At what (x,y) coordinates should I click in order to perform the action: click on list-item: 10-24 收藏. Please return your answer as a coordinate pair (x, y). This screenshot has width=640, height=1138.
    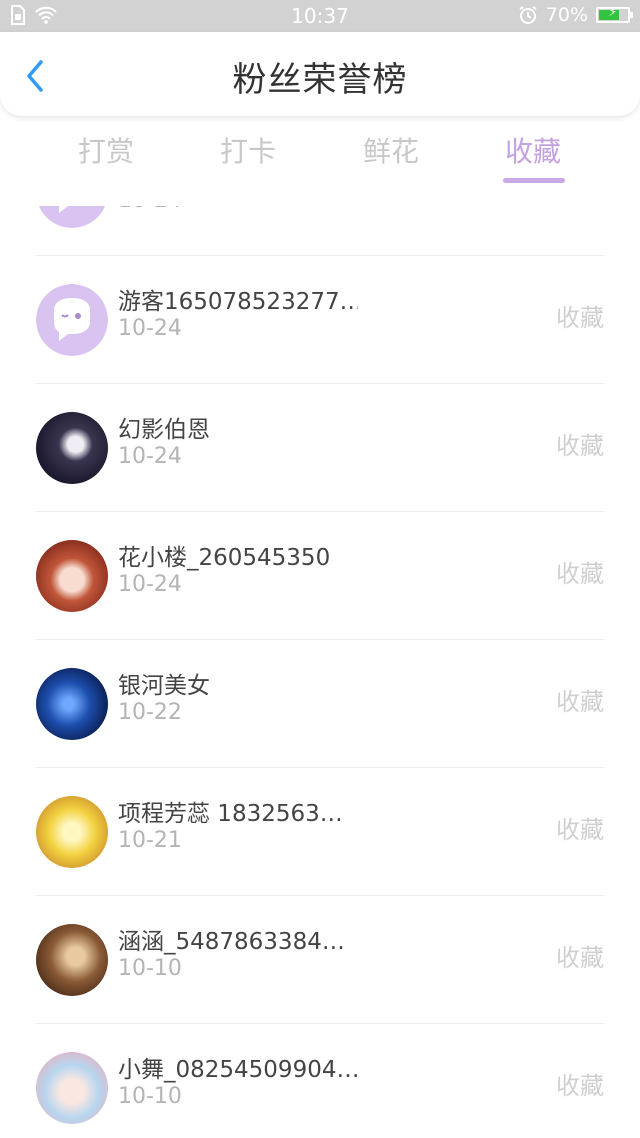
    Looking at the image, I should click on (320, 231).